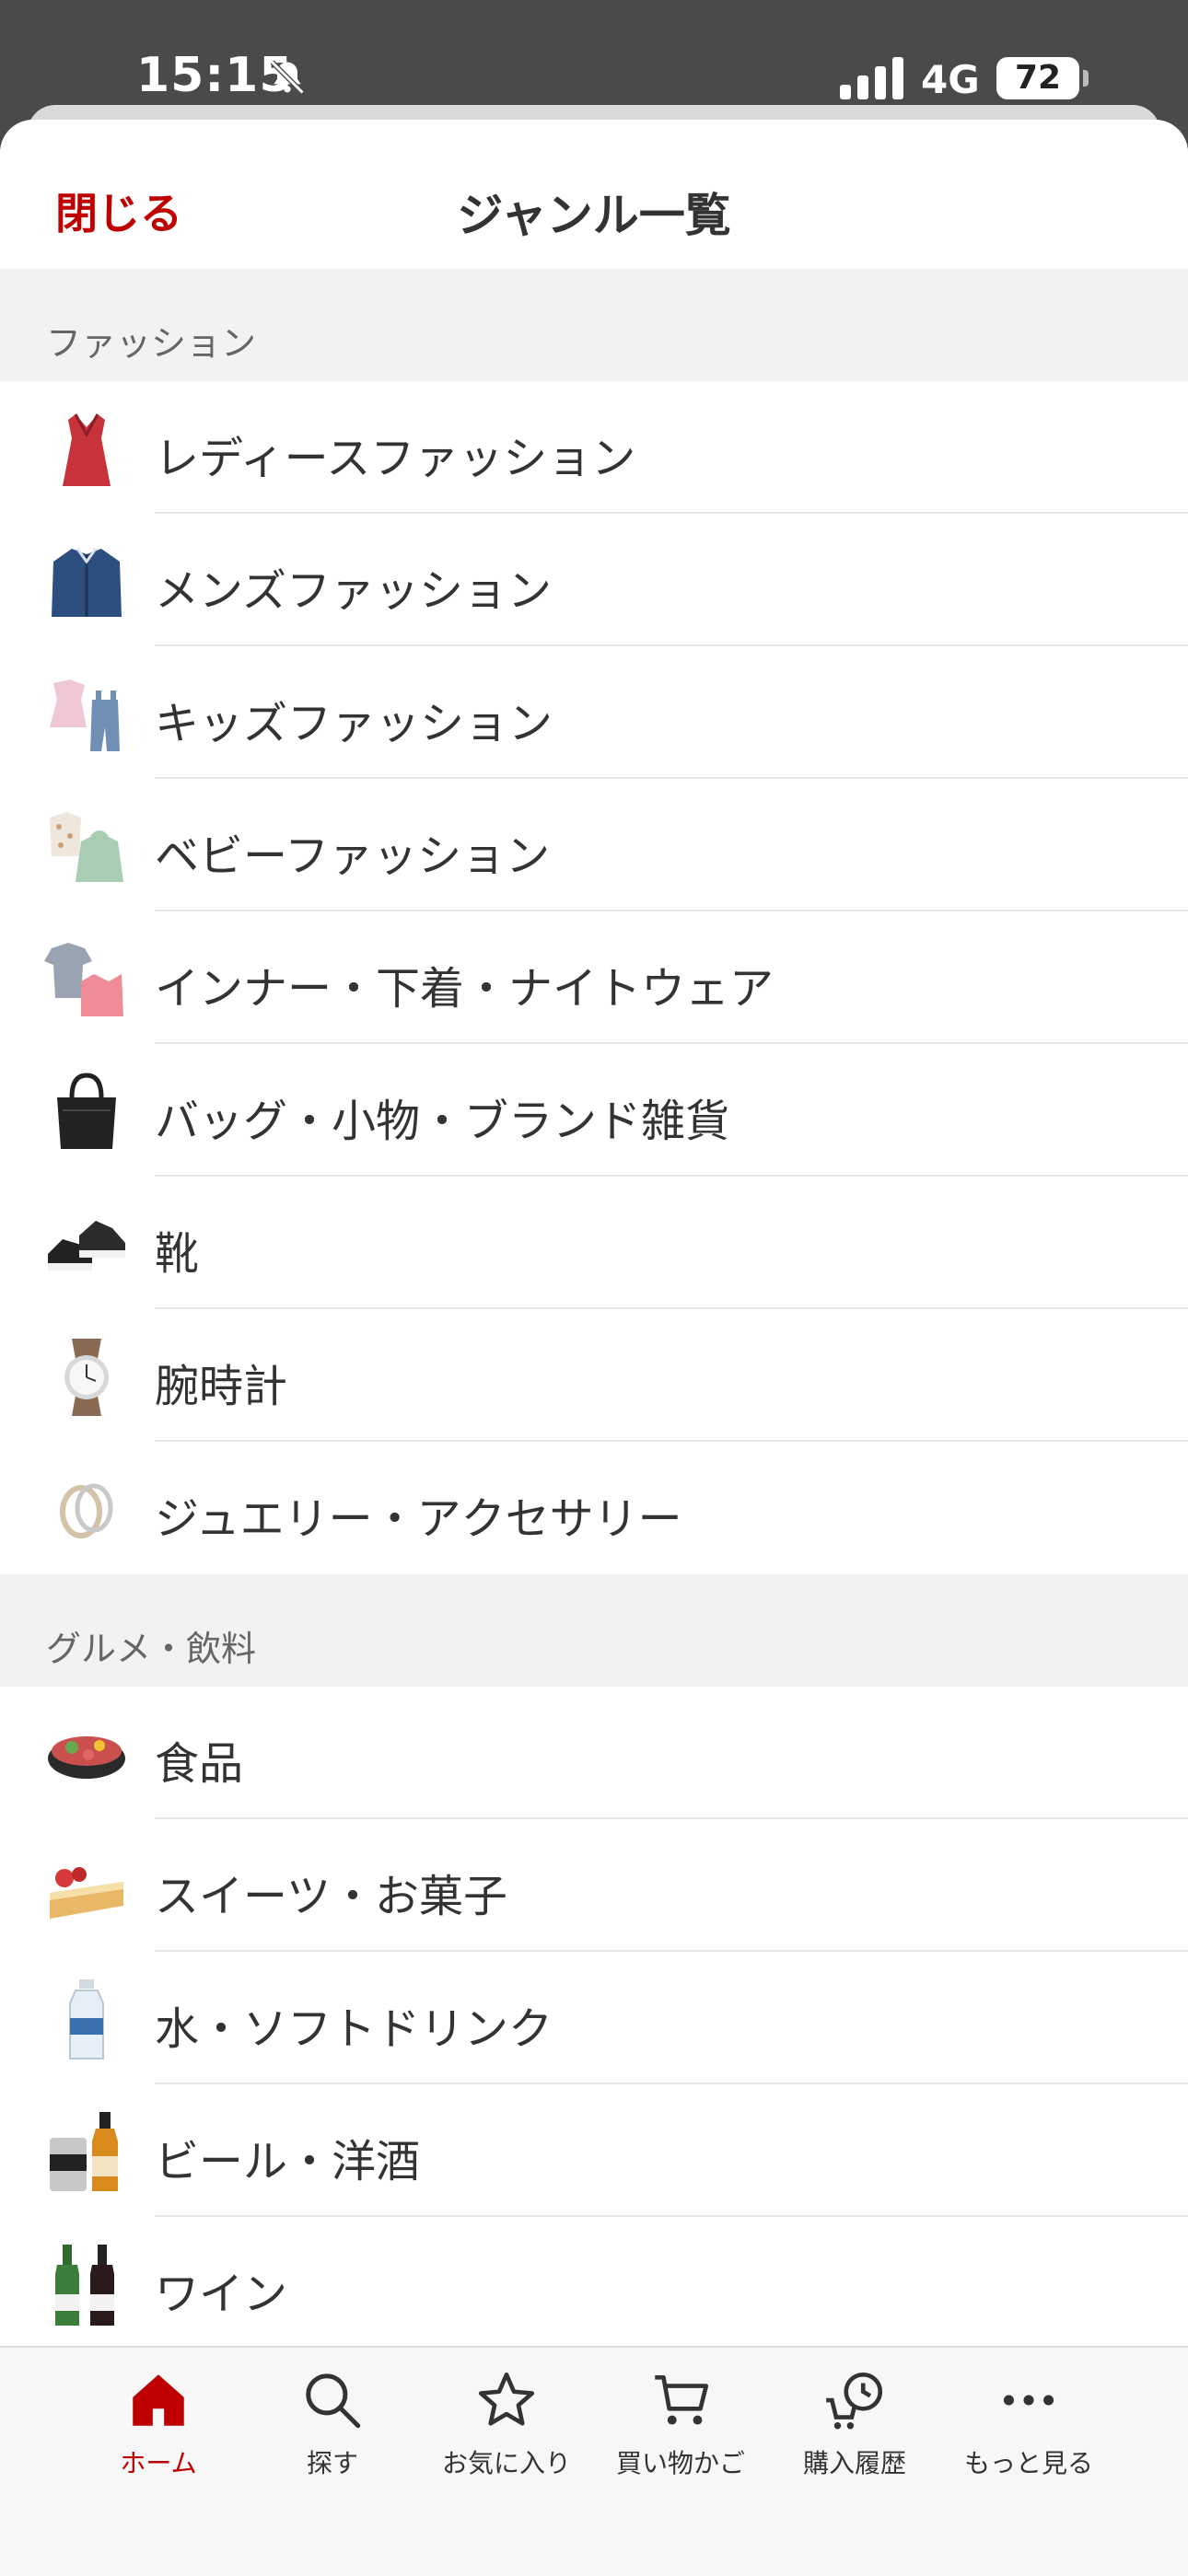  Describe the element at coordinates (854, 2401) in the screenshot. I see `purchase-history-icon` at that location.